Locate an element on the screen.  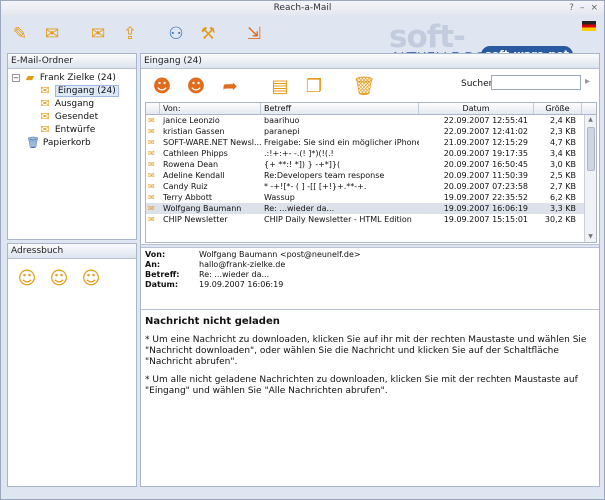
window-title: Reach-a-Mail is located at coordinates (302, 8).